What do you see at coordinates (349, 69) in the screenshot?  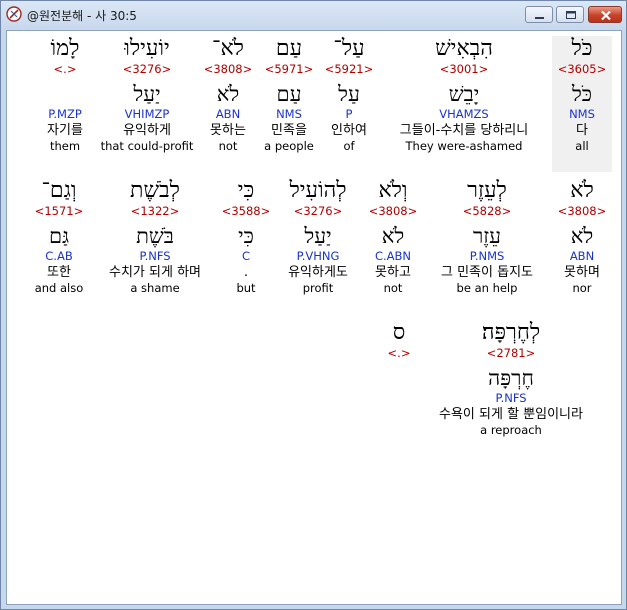 I see `strong-number: <5921>` at bounding box center [349, 69].